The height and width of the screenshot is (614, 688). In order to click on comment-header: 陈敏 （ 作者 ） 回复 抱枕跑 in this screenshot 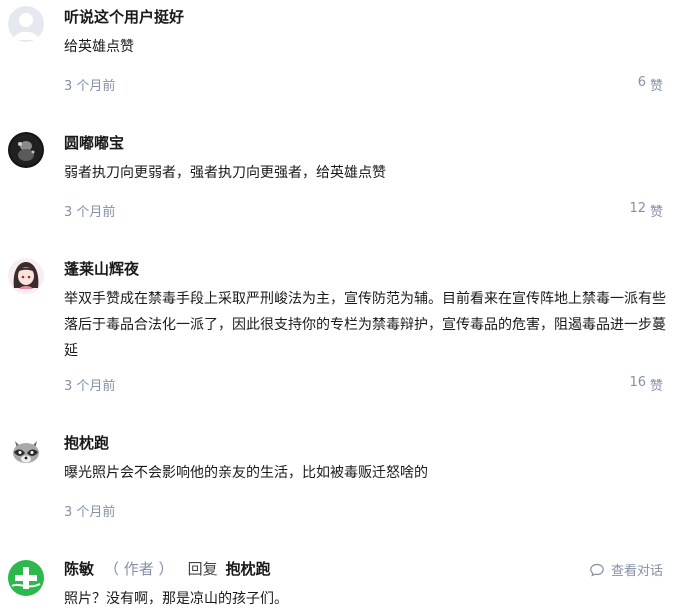, I will do `click(167, 568)`.